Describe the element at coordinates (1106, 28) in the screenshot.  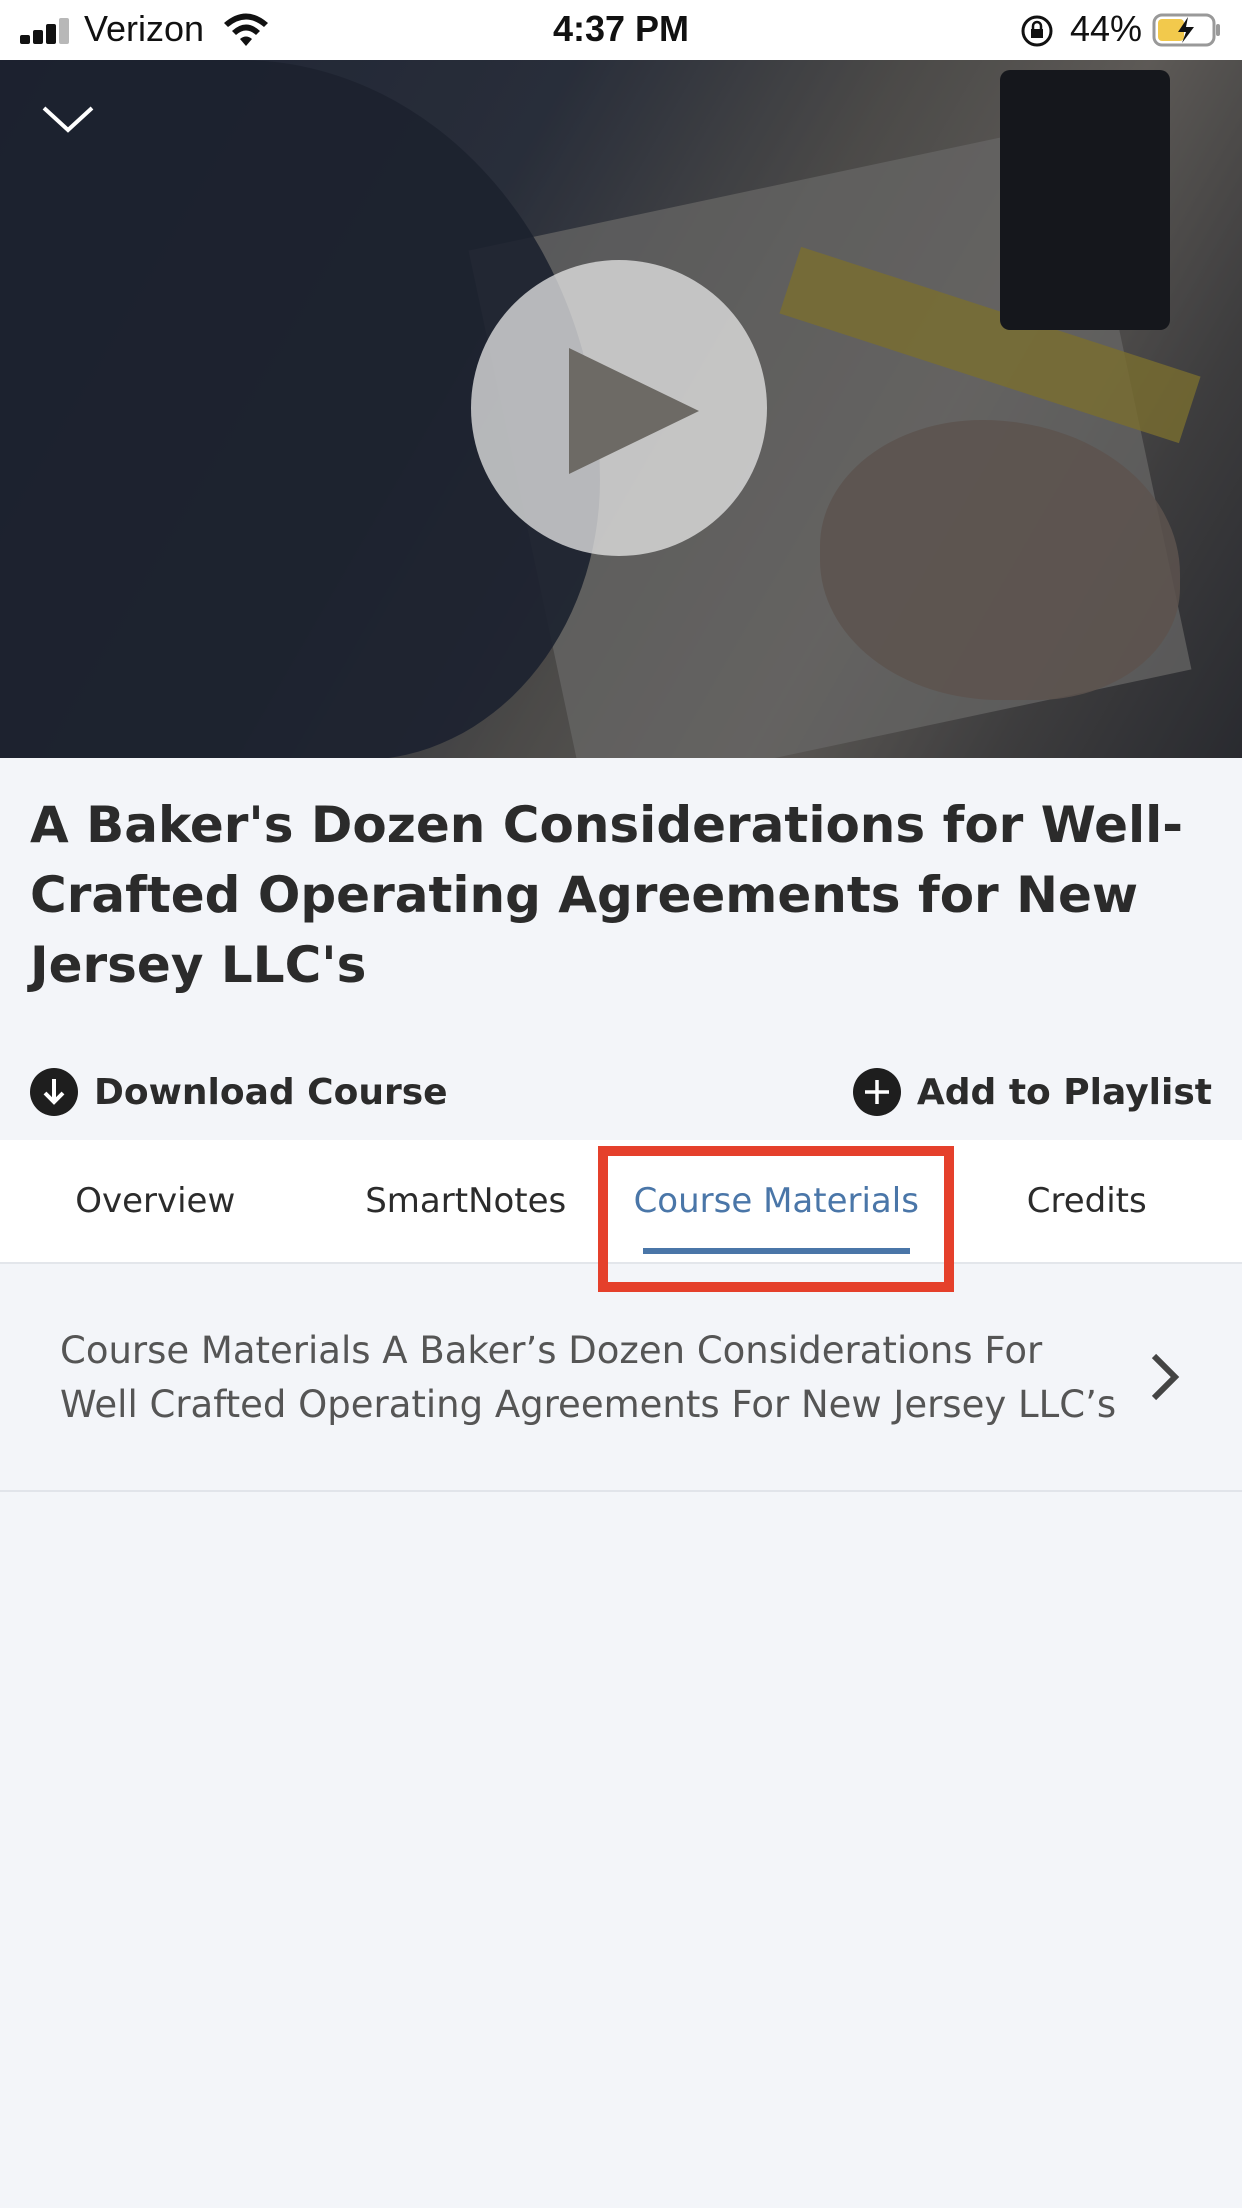
I see `battery-percent: 44%` at that location.